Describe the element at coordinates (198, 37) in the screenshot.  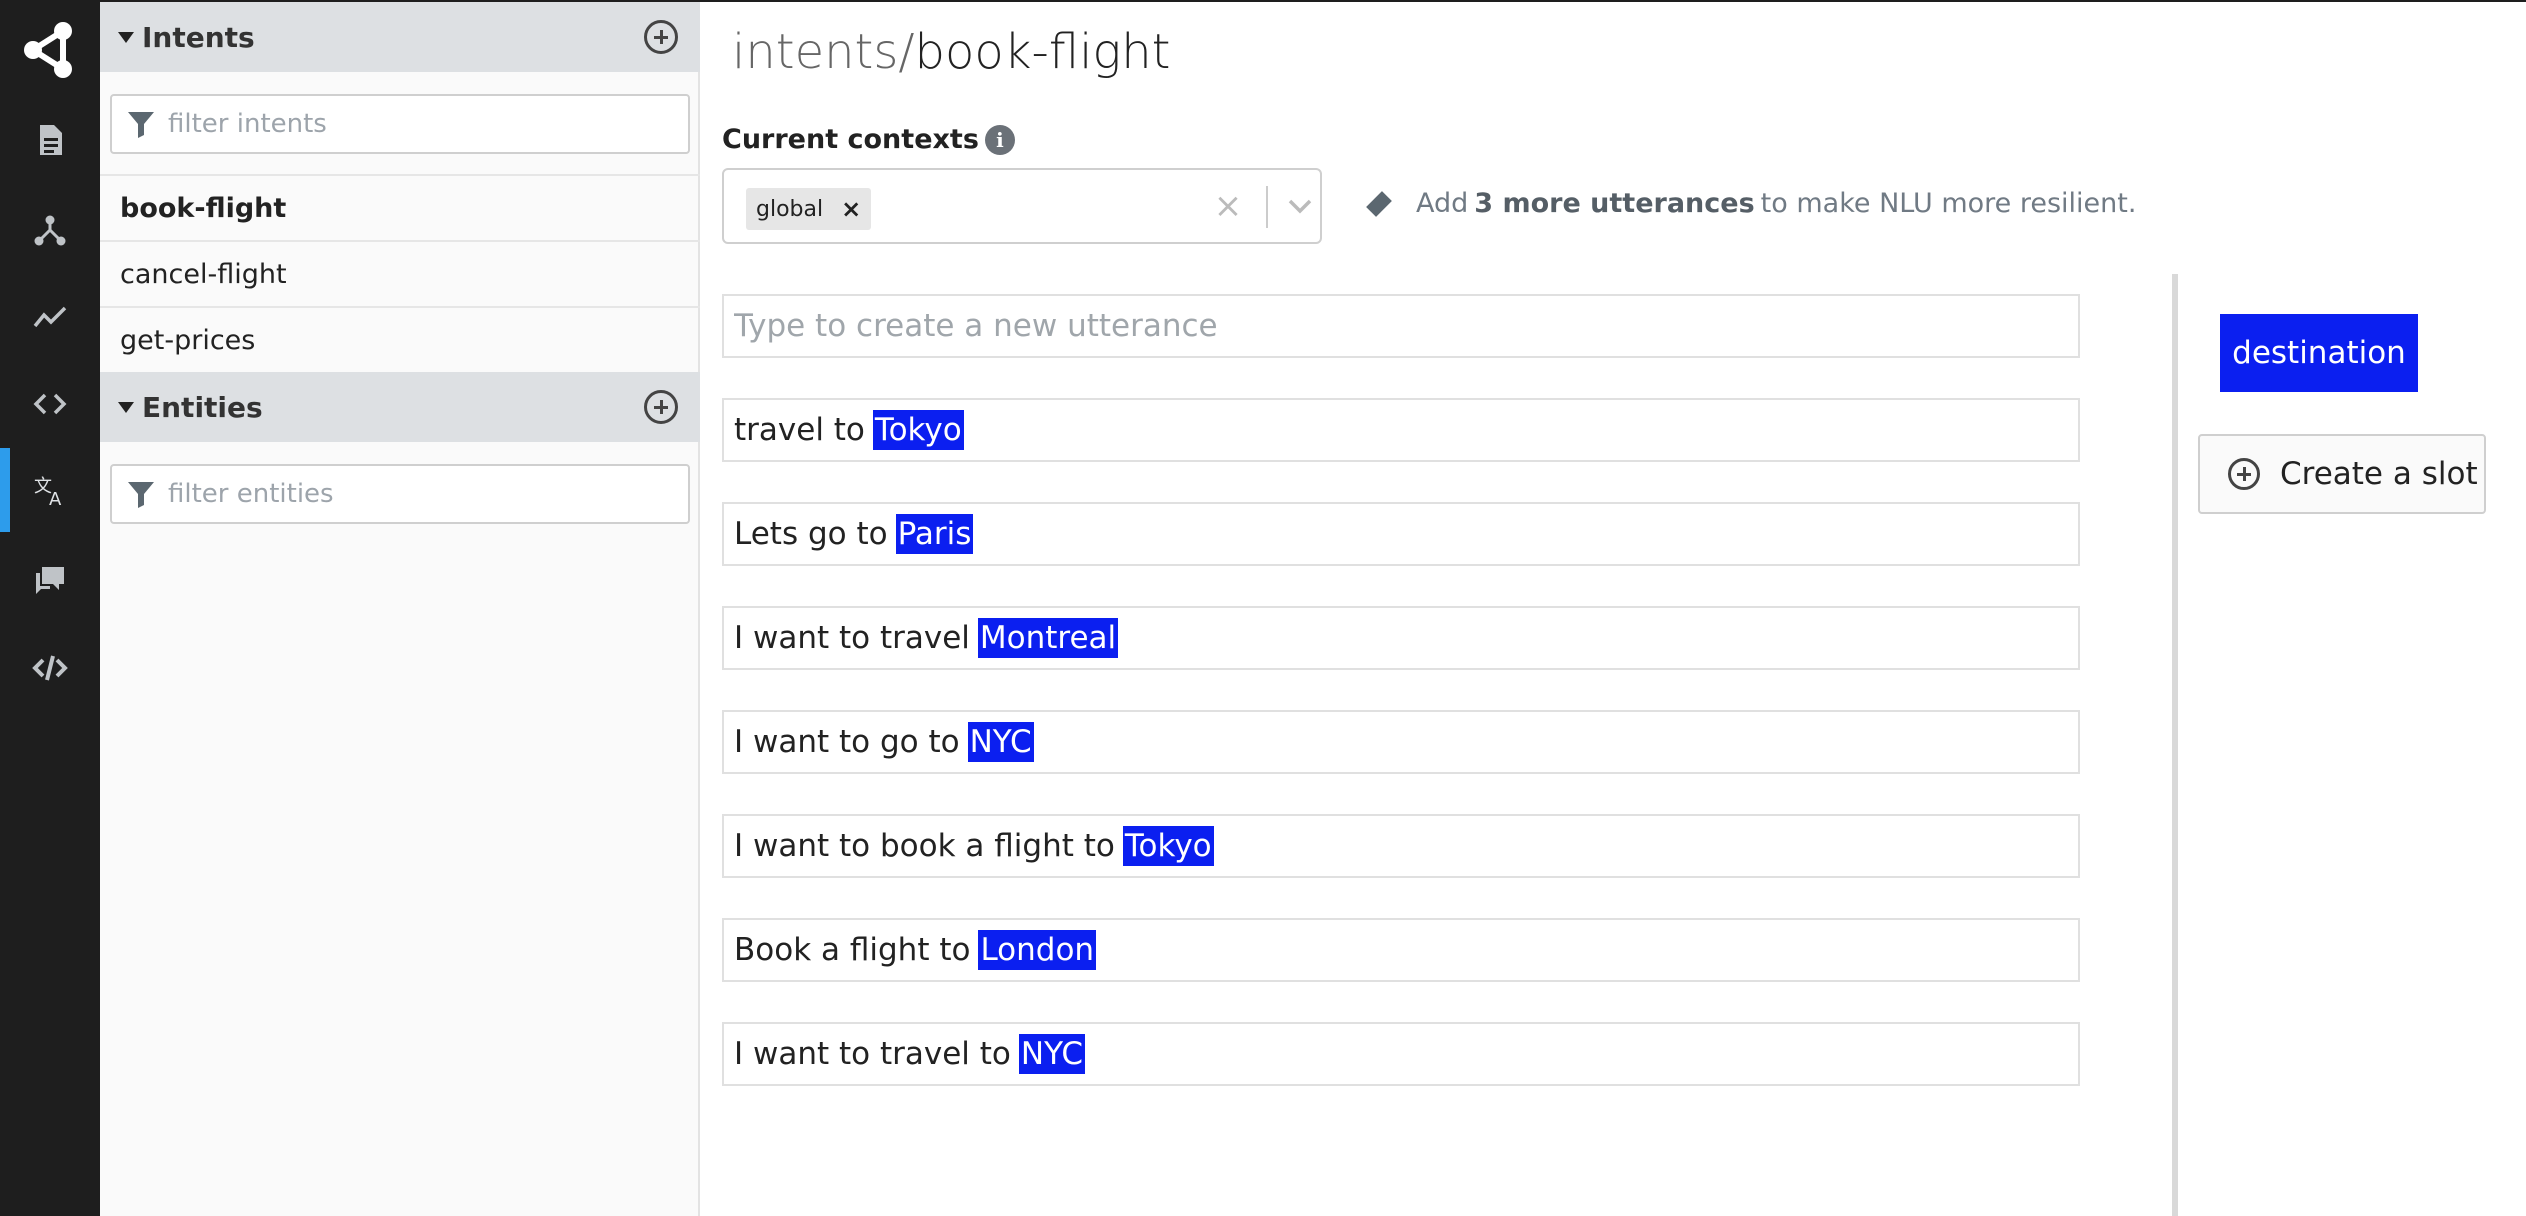
I see `intents-title: Intents` at that location.